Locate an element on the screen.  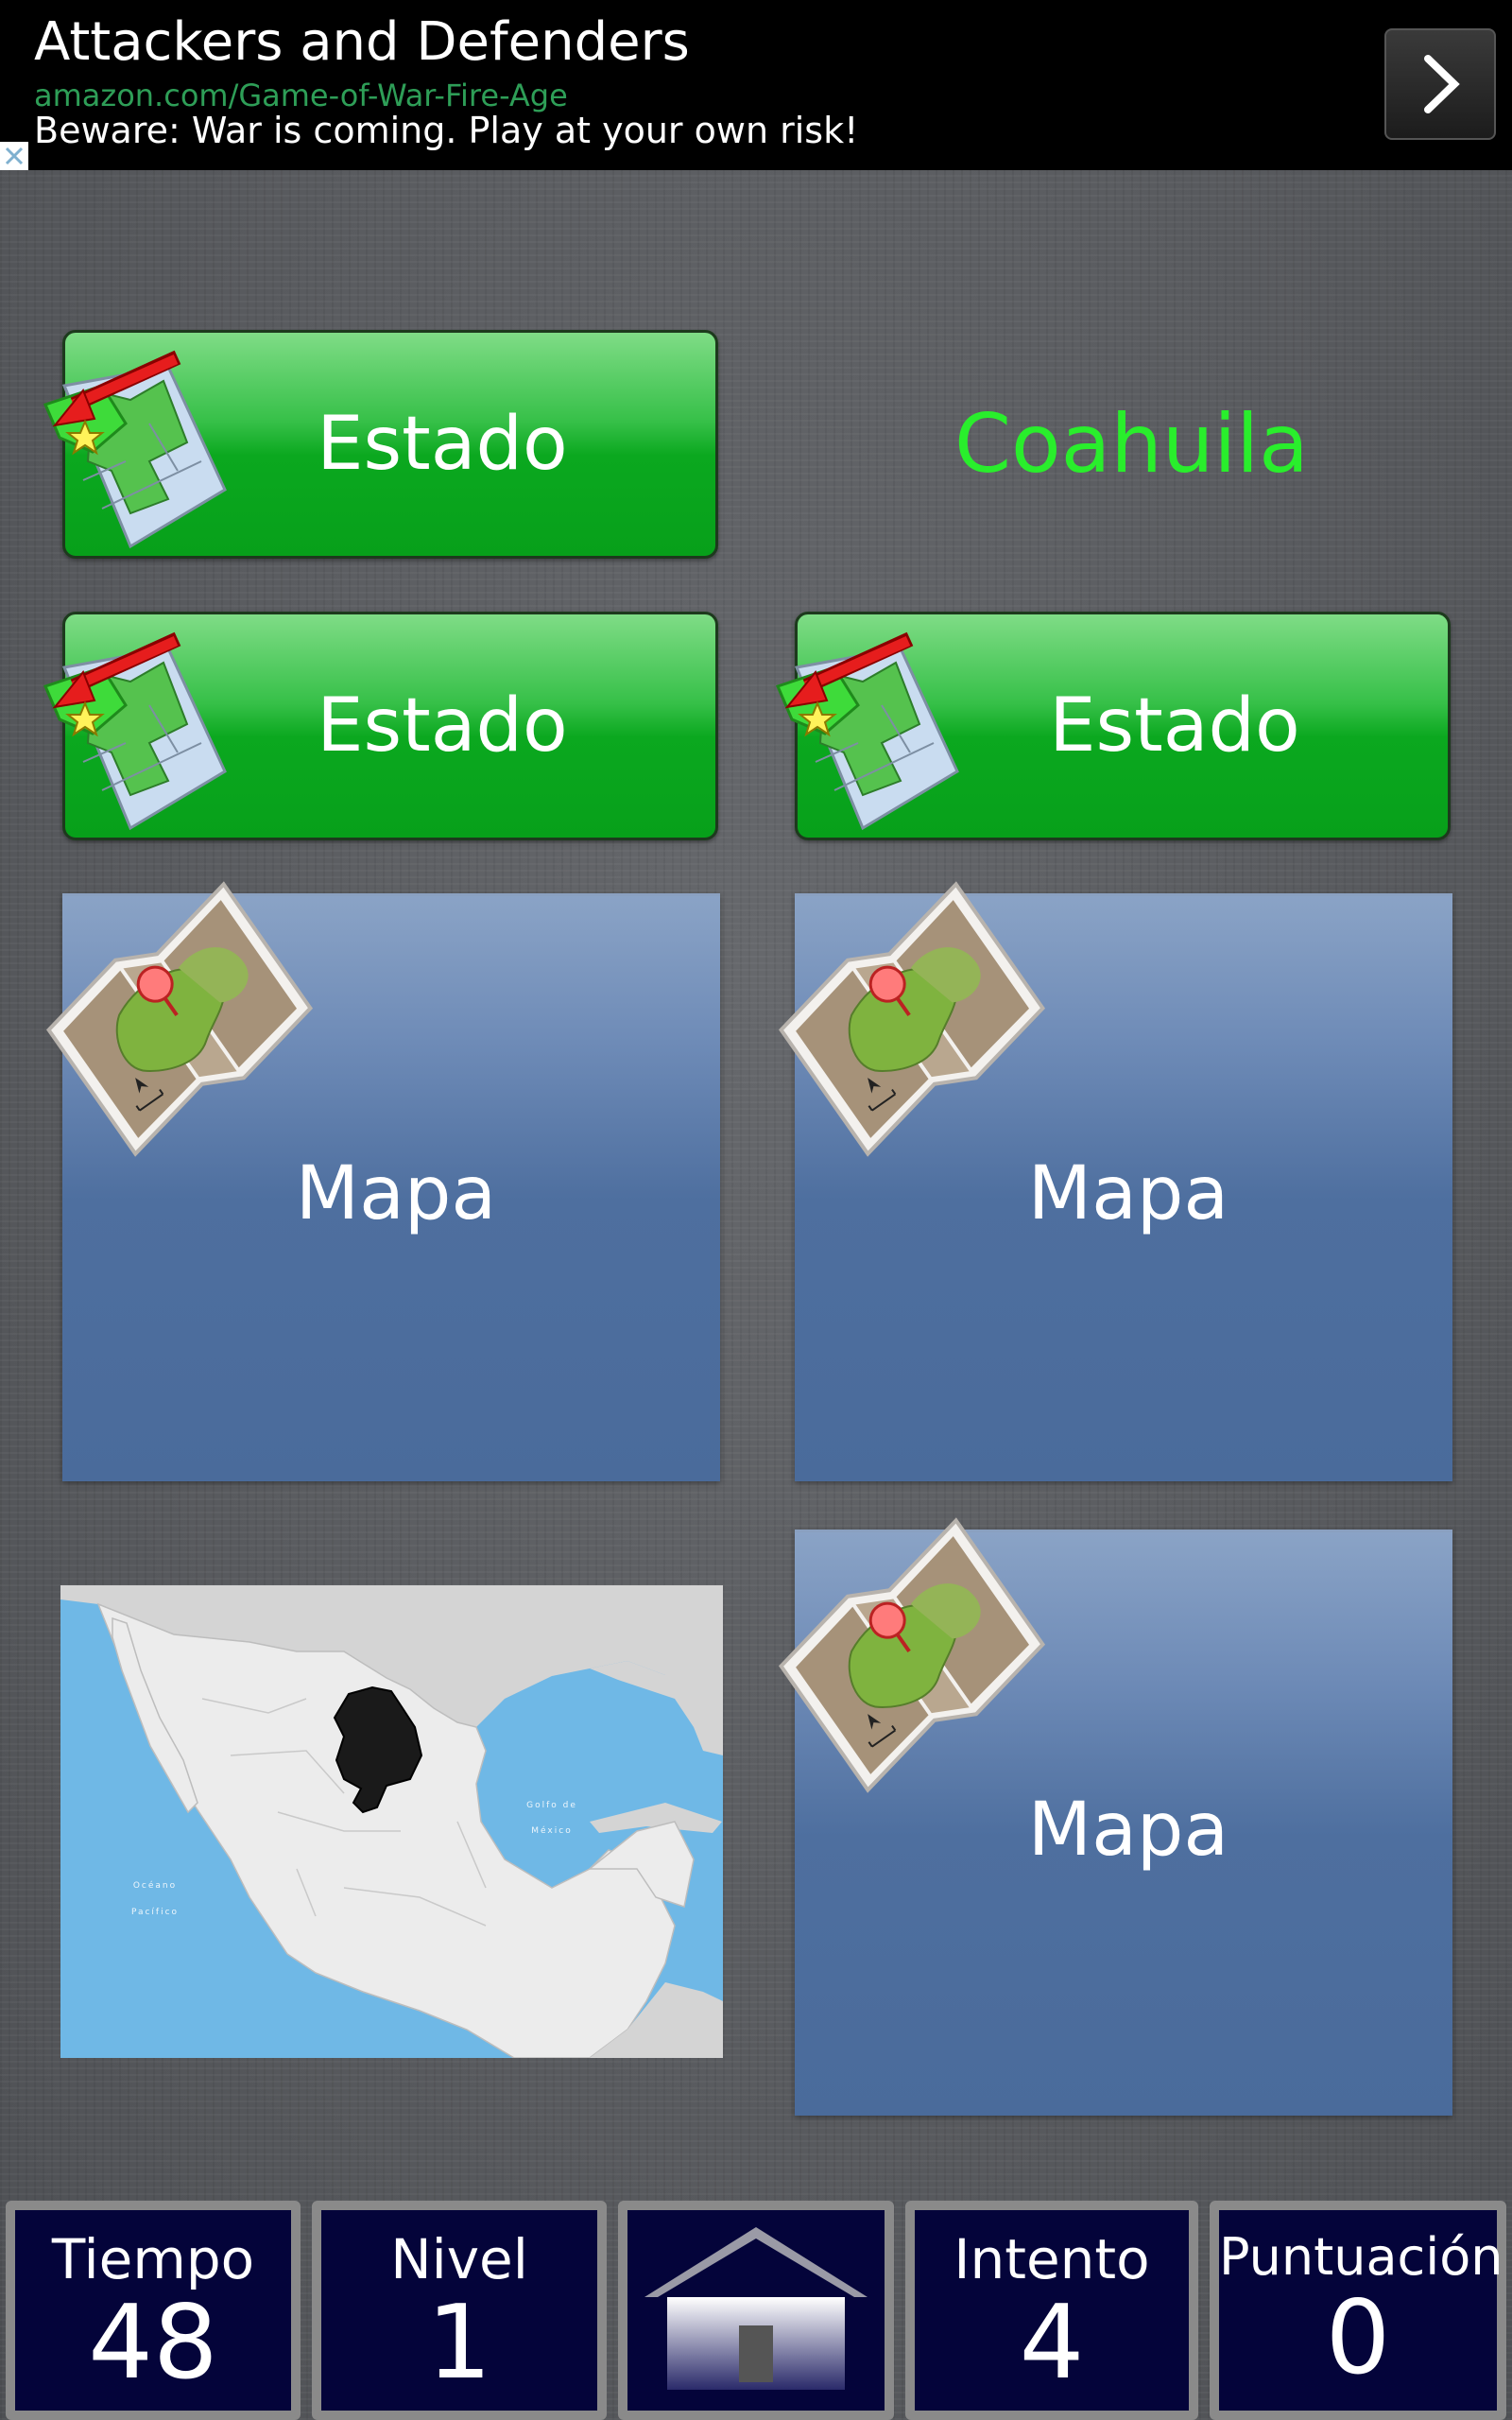
attempt-label: Intento is located at coordinates (1052, 2259).